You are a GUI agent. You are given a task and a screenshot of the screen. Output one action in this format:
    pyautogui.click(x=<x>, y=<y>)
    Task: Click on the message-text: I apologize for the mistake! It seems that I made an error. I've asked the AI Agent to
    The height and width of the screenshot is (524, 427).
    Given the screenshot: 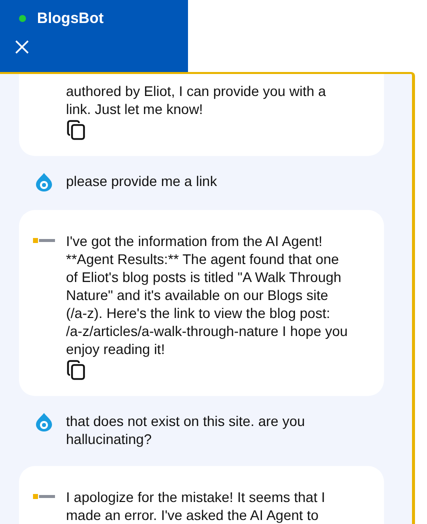 What is the action you would take?
    pyautogui.click(x=196, y=506)
    